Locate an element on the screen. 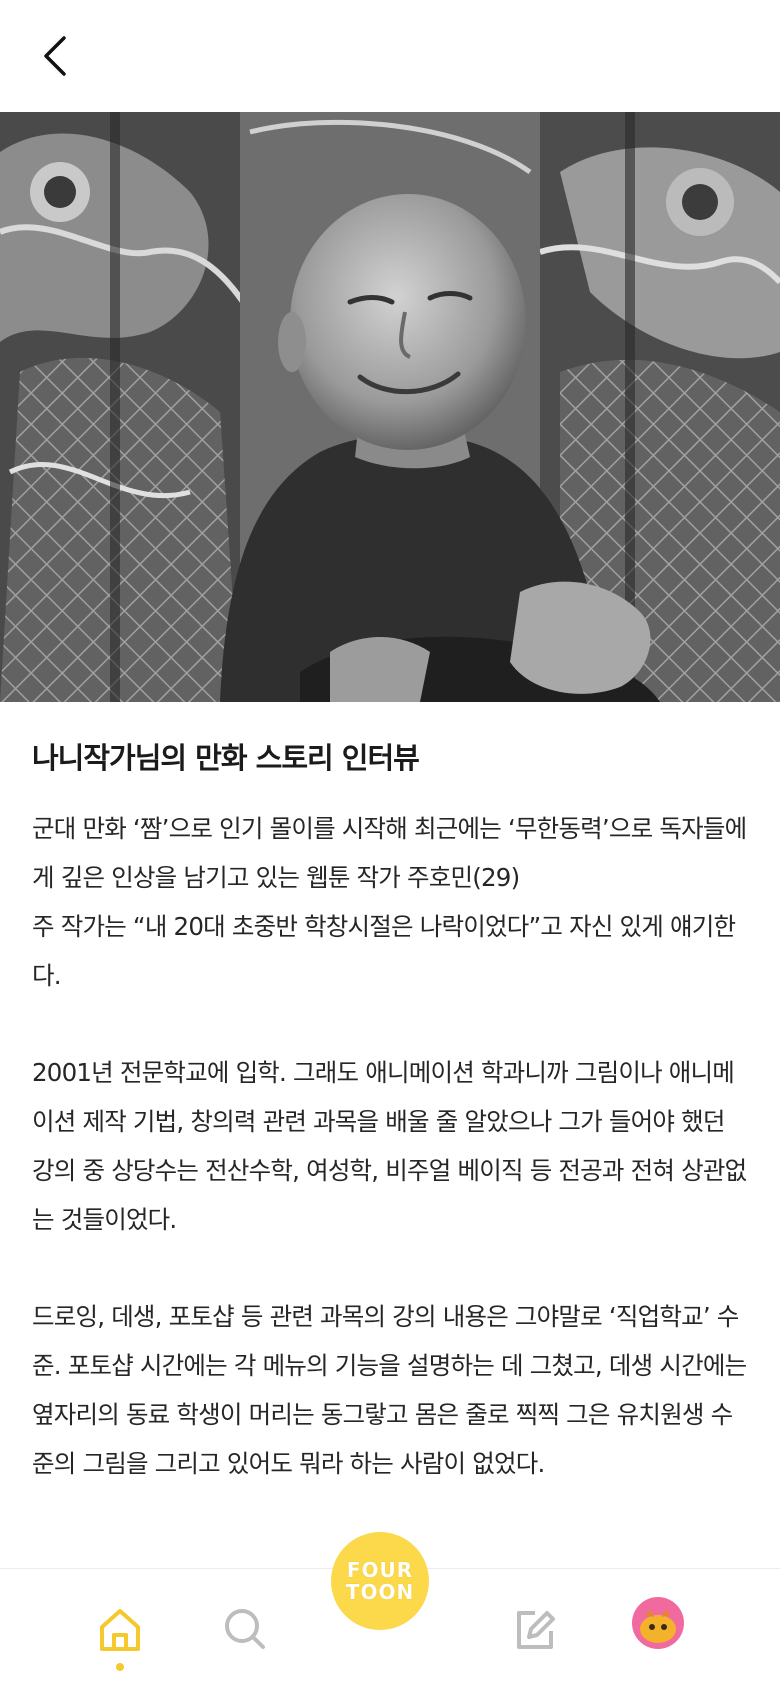 The width and height of the screenshot is (780, 1689). search-icon is located at coordinates (245, 1629).